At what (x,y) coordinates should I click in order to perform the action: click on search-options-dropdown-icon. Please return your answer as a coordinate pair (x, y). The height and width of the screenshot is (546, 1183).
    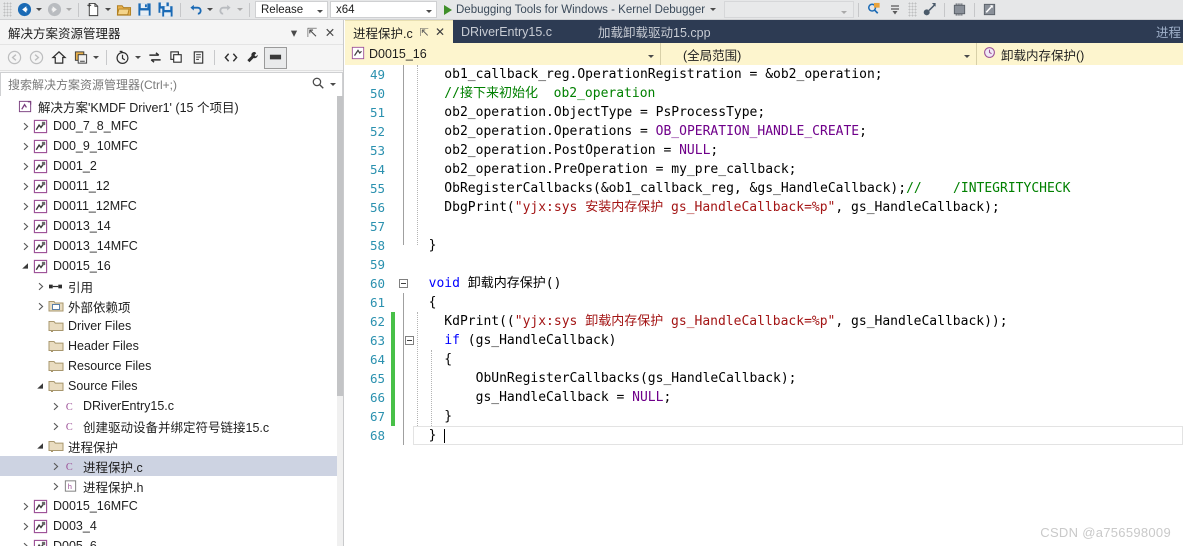
    Looking at the image, I should click on (333, 84).